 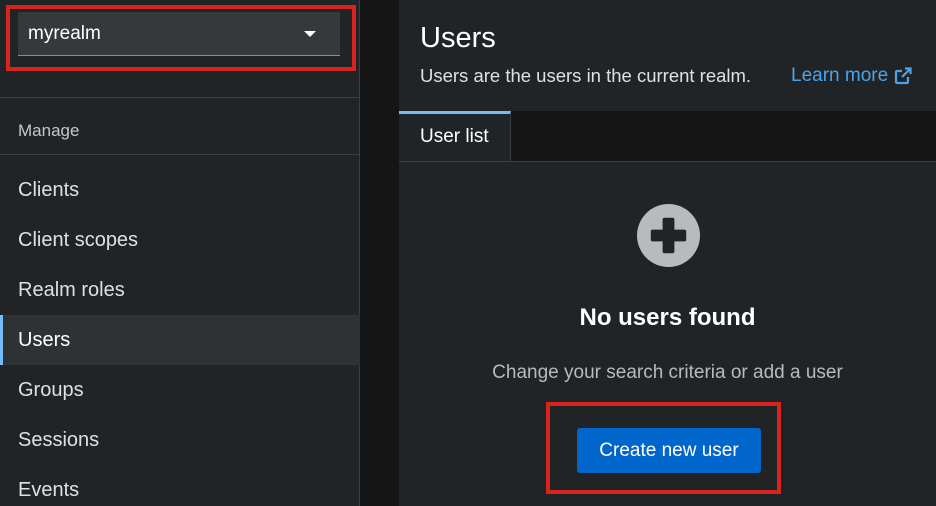 I want to click on sidebar-section-title: Manage, so click(x=49, y=130).